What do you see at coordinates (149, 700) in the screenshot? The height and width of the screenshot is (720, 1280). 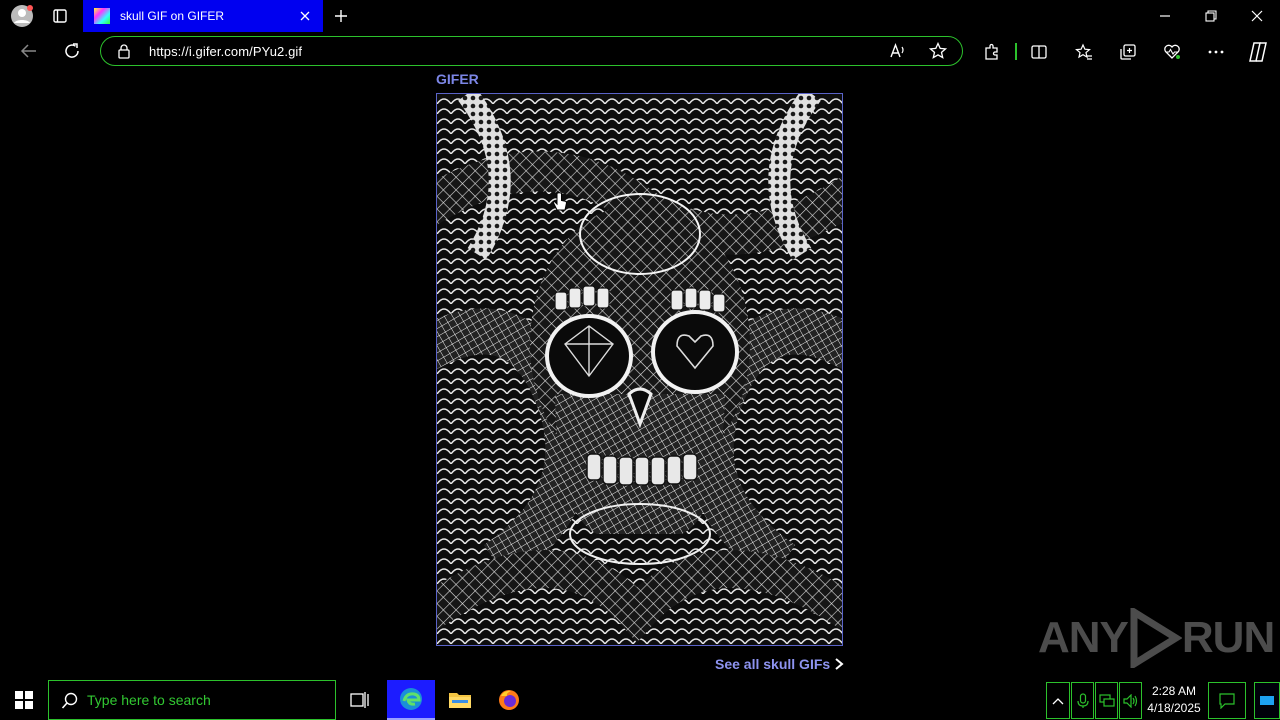 I see `search-placeholder: Type here to search` at bounding box center [149, 700].